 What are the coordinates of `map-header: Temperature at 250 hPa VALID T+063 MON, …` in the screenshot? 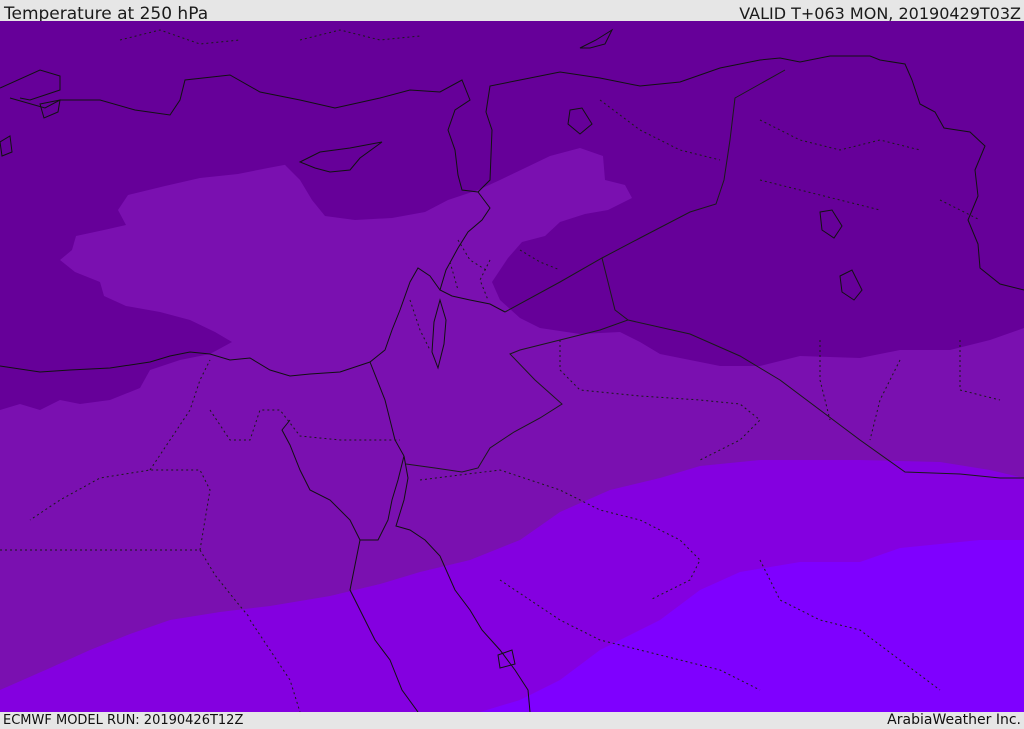 It's located at (512, 12).